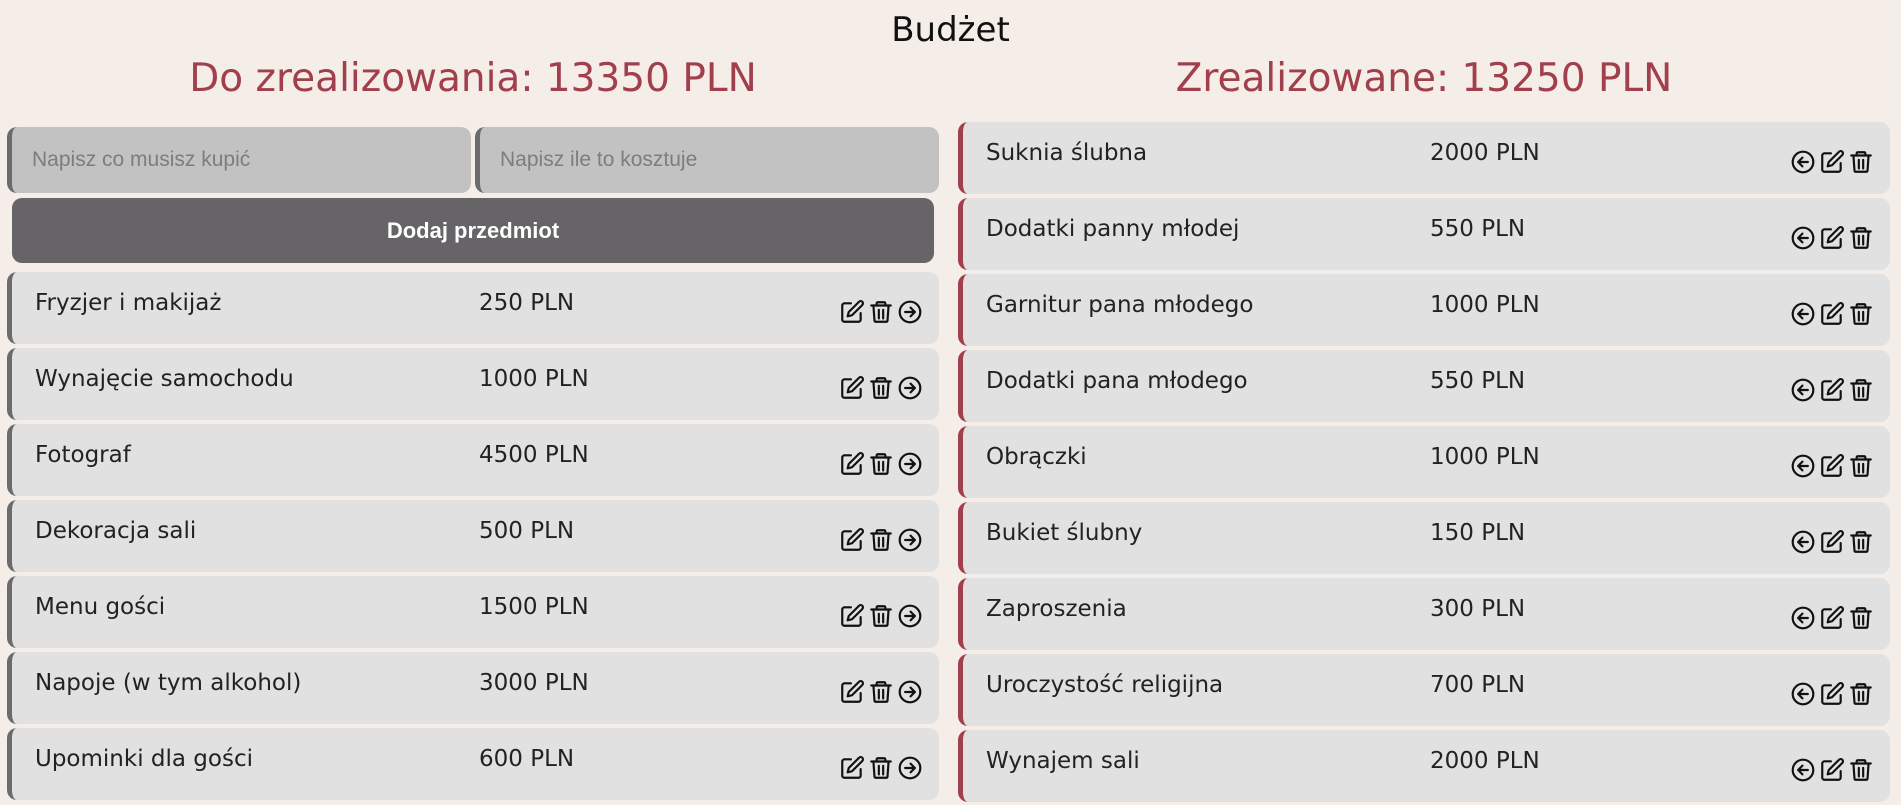  What do you see at coordinates (534, 607) in the screenshot?
I see `item-price: 1500 PLN` at bounding box center [534, 607].